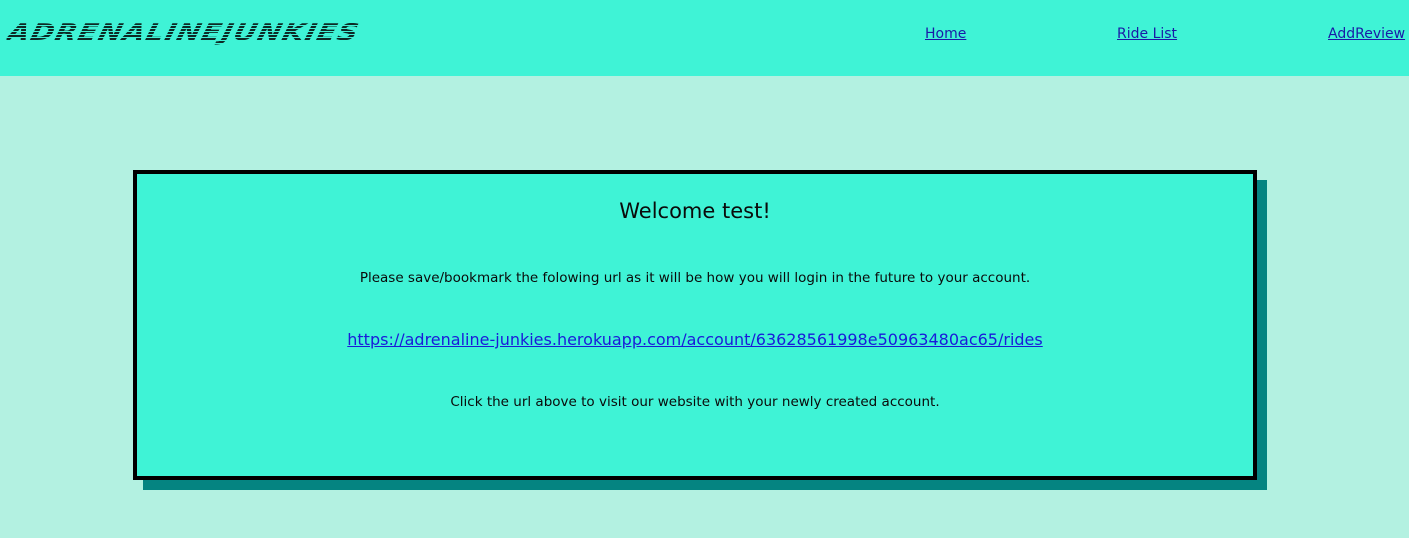 This screenshot has width=1409, height=538. Describe the element at coordinates (183, 33) in the screenshot. I see `site-logo: AdrenalineJunkies` at that location.